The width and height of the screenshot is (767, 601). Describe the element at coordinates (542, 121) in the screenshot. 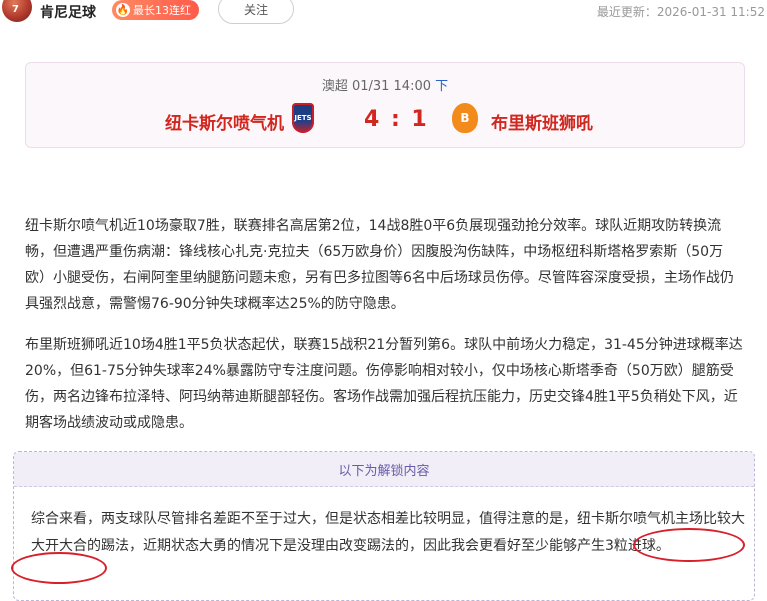

I see `away-team-name: 布里斯班狮吼` at that location.